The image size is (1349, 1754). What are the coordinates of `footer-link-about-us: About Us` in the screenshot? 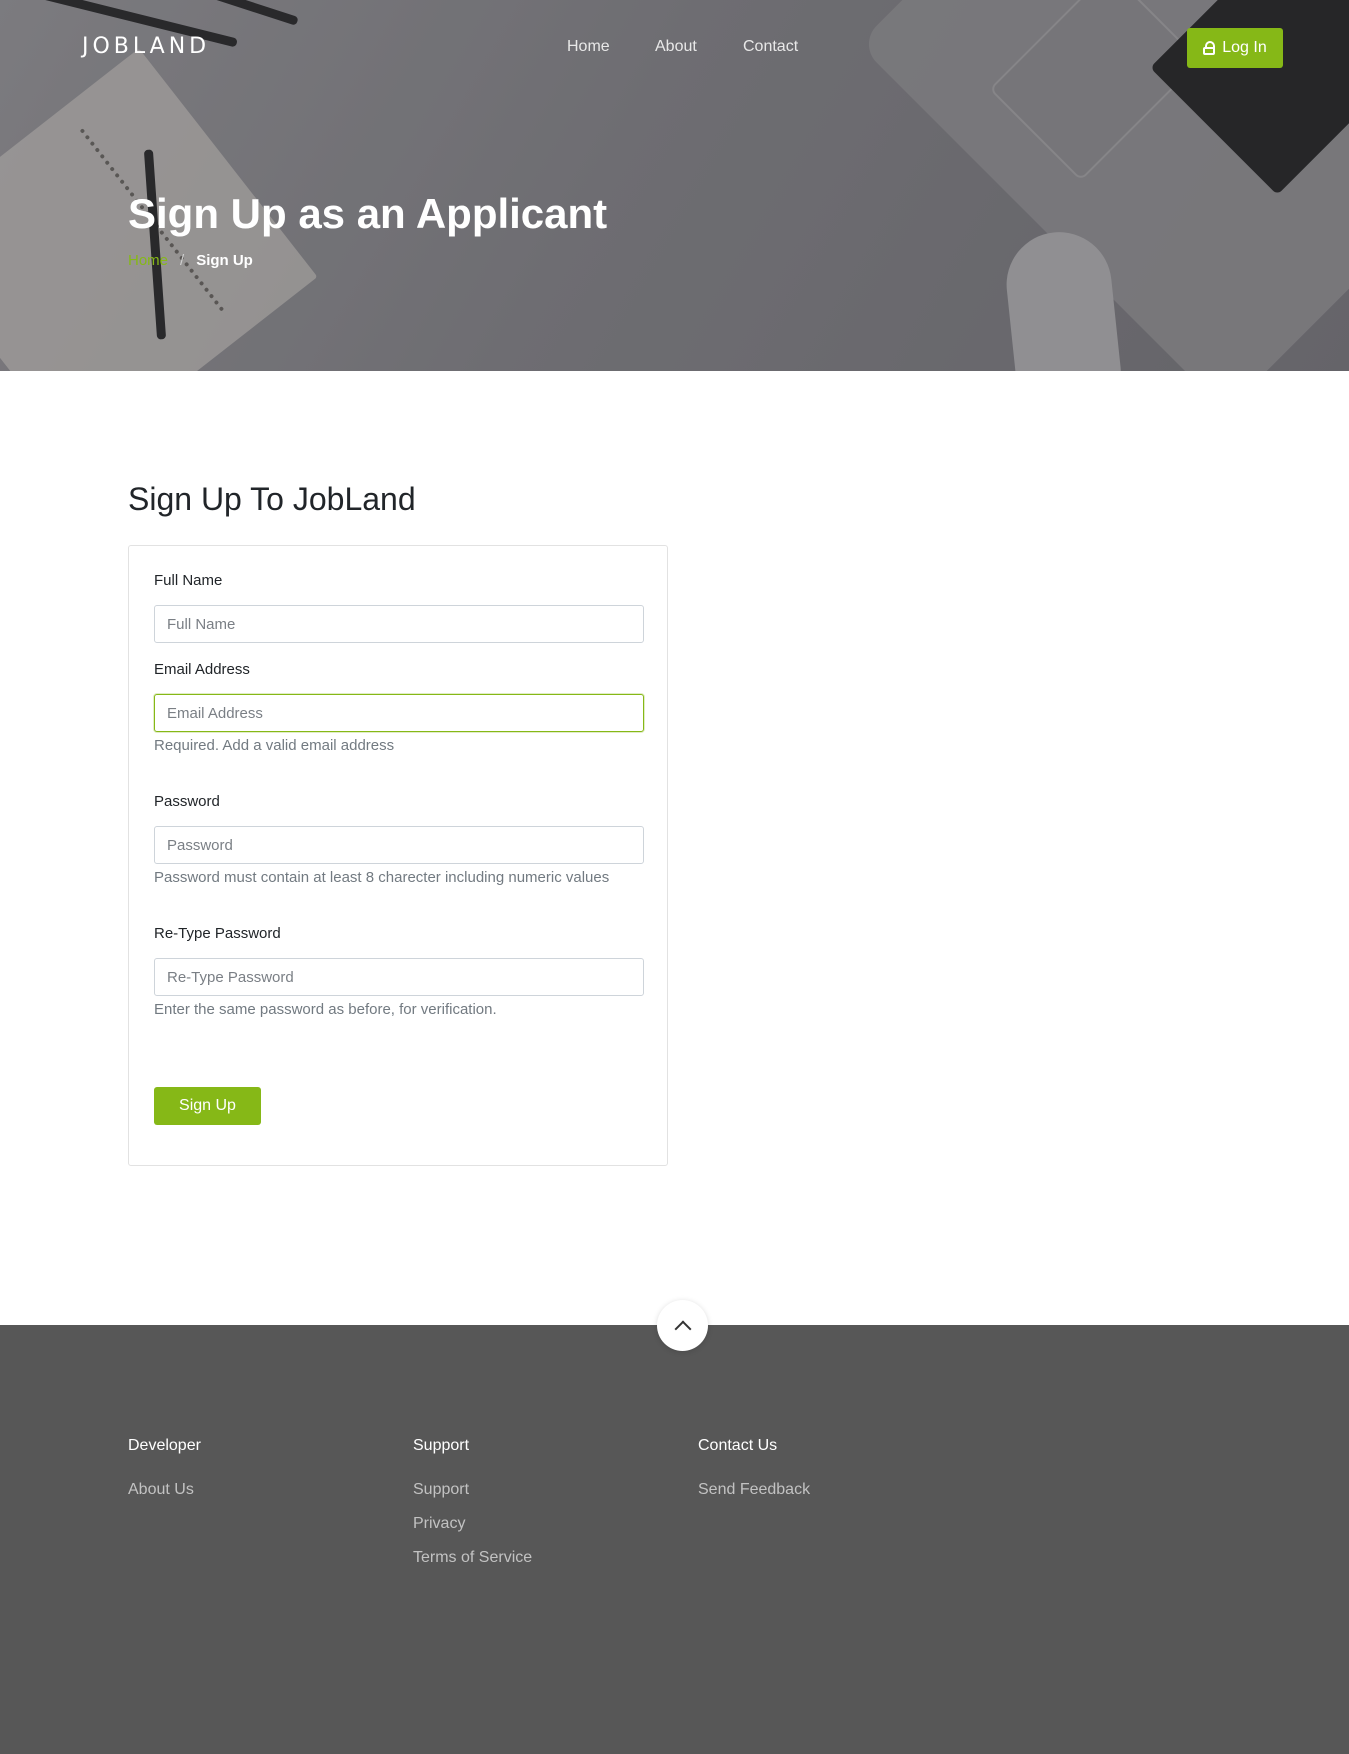 It's located at (164, 1490).